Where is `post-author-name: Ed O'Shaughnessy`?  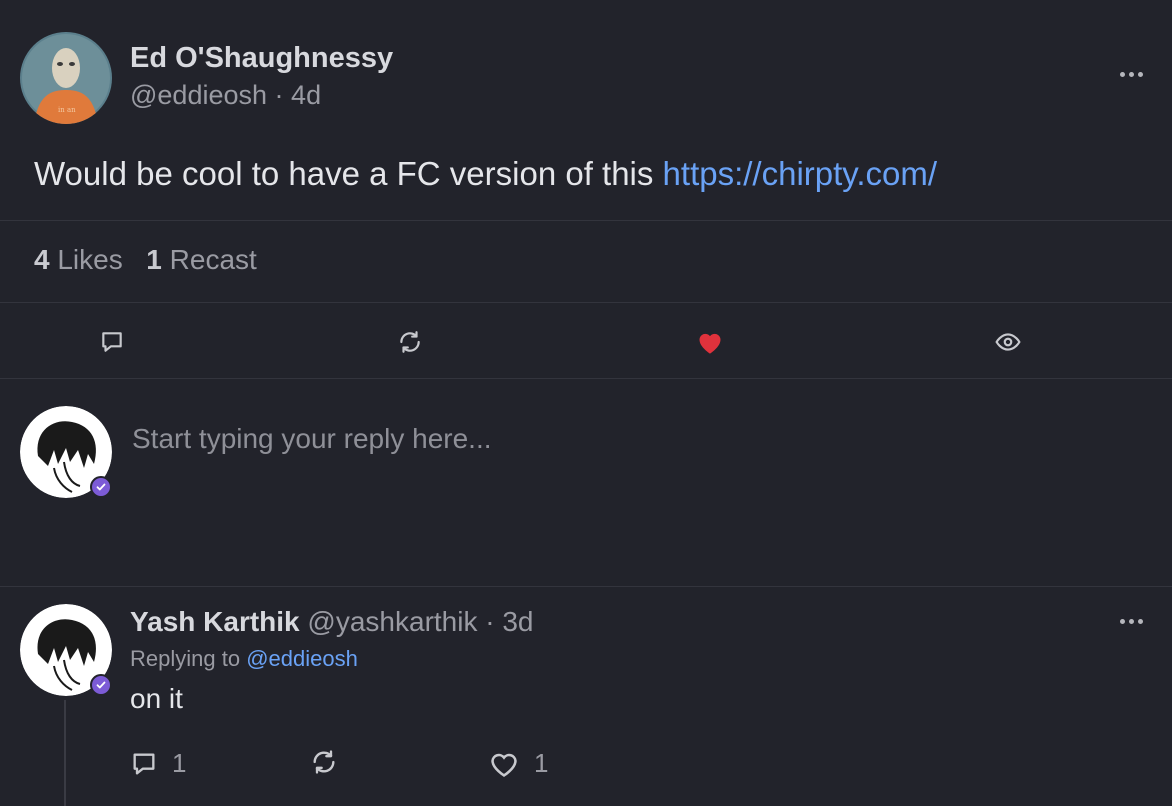
post-author-name: Ed O'Shaughnessy is located at coordinates (261, 58).